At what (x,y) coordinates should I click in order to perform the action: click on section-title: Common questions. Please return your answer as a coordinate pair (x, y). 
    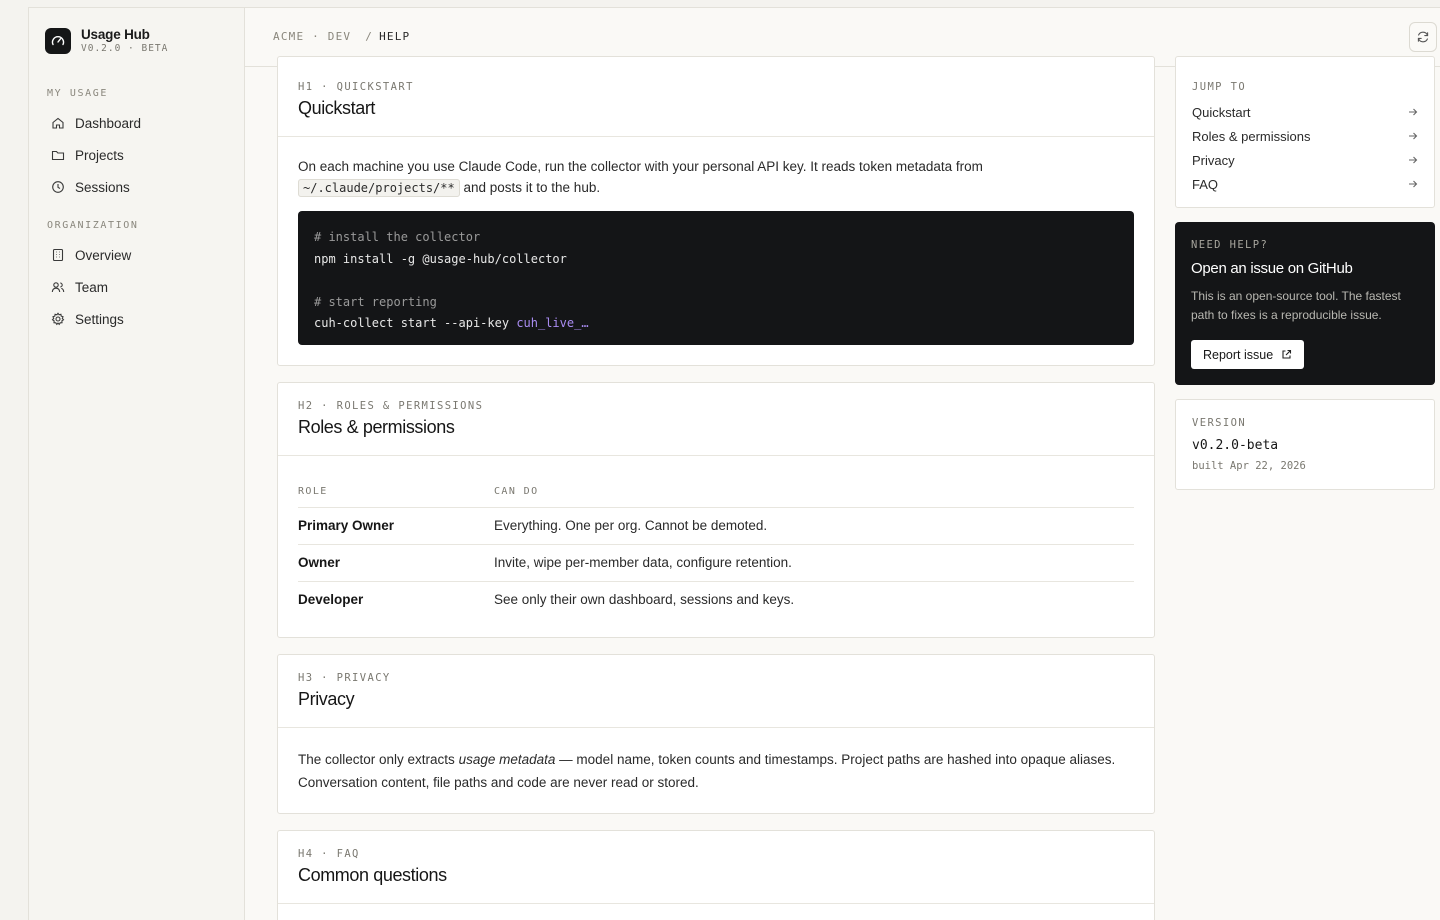
    Looking at the image, I should click on (372, 875).